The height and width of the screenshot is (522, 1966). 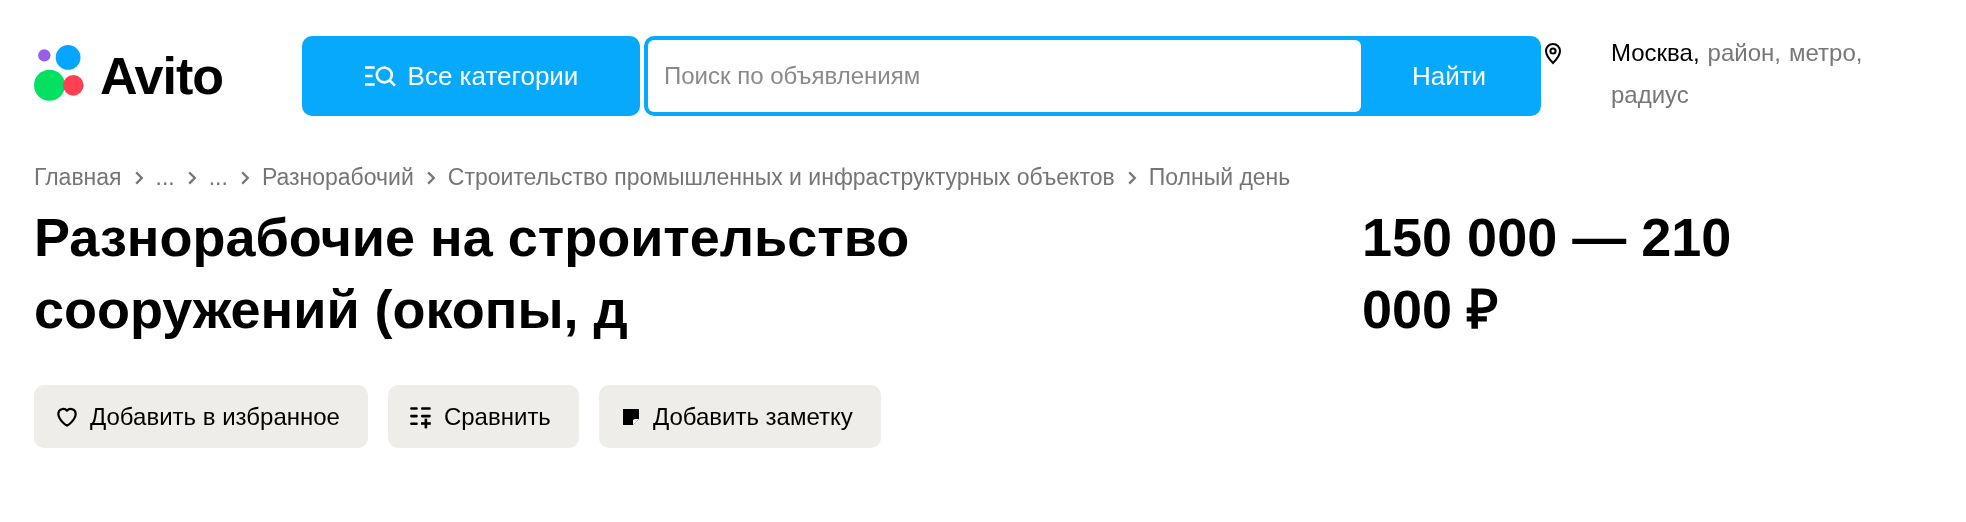 I want to click on category-search-icon, so click(x=379, y=76).